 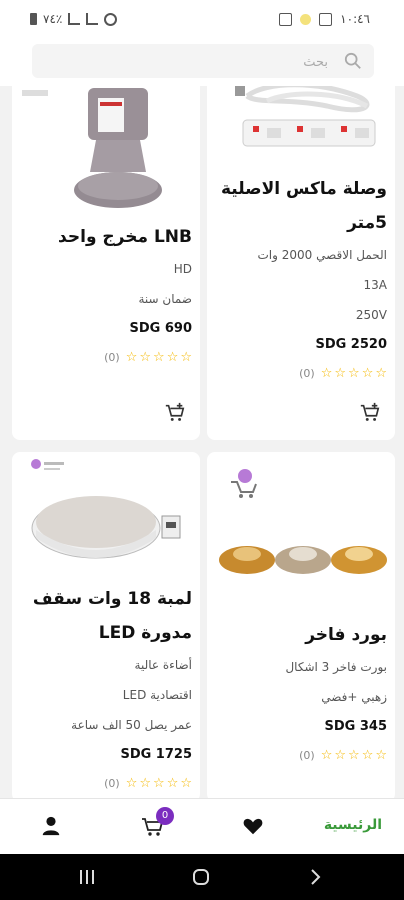 I want to click on search-icon, so click(x=353, y=61).